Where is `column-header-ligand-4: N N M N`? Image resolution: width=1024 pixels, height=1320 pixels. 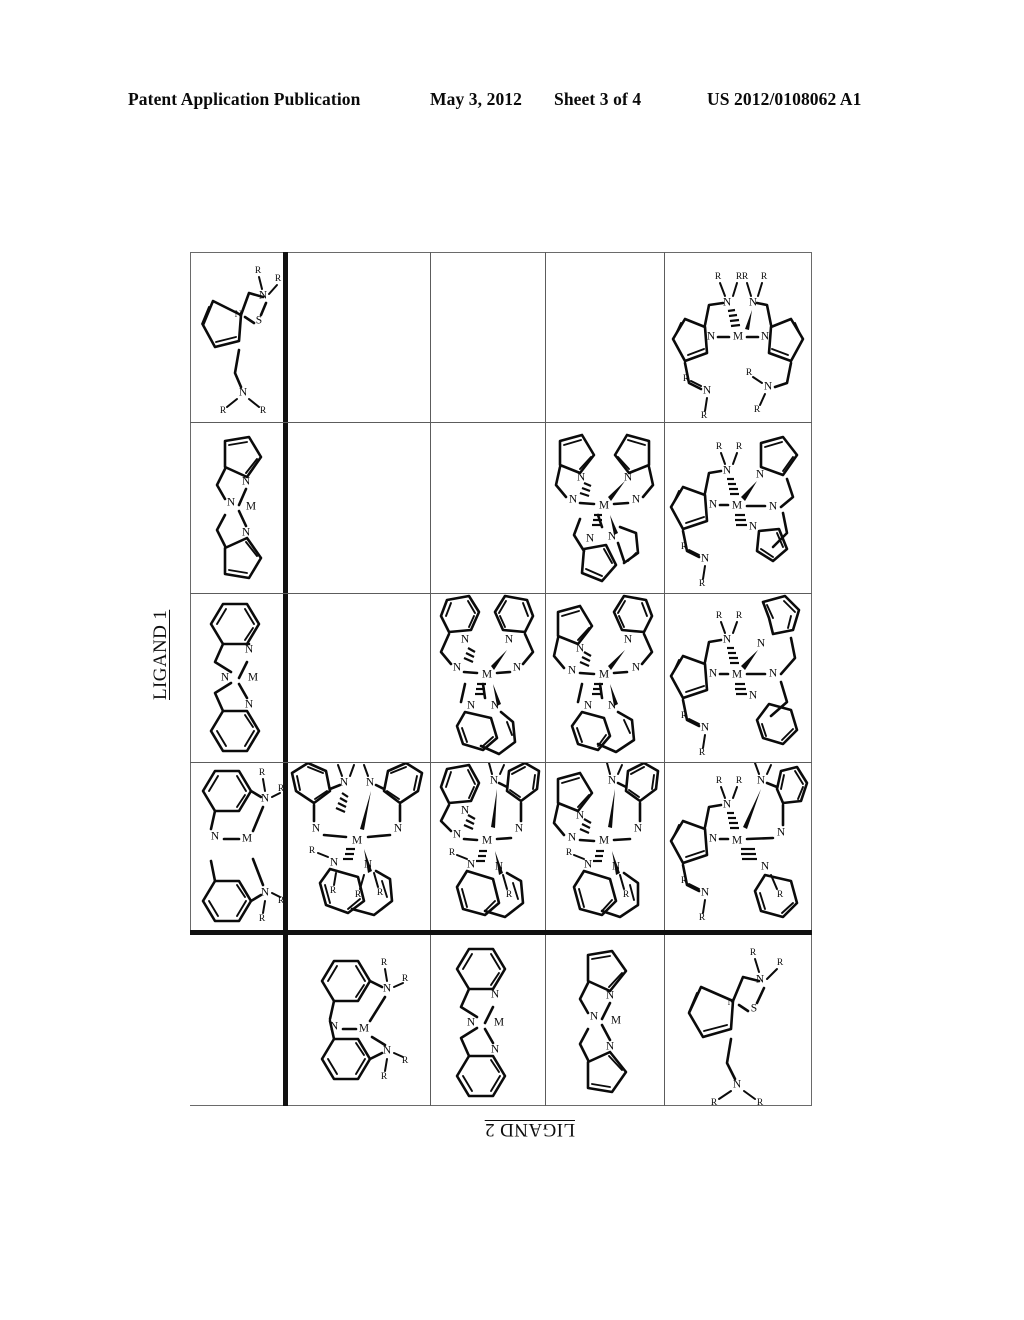
column-header-ligand-4: N N M N is located at coordinates (604, 1020).